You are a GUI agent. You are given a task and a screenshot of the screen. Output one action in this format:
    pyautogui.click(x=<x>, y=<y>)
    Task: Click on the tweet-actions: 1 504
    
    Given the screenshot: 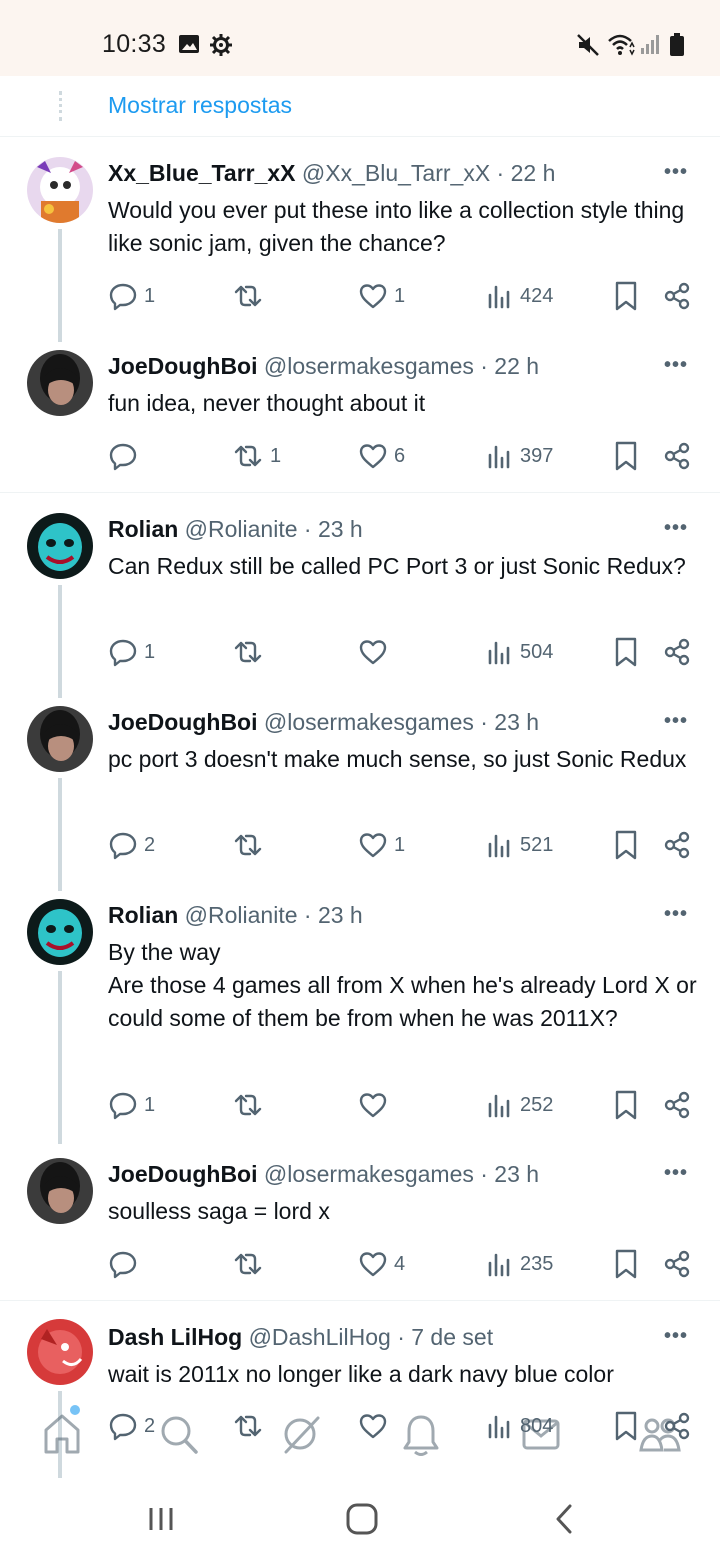 What is the action you would take?
    pyautogui.click(x=360, y=652)
    